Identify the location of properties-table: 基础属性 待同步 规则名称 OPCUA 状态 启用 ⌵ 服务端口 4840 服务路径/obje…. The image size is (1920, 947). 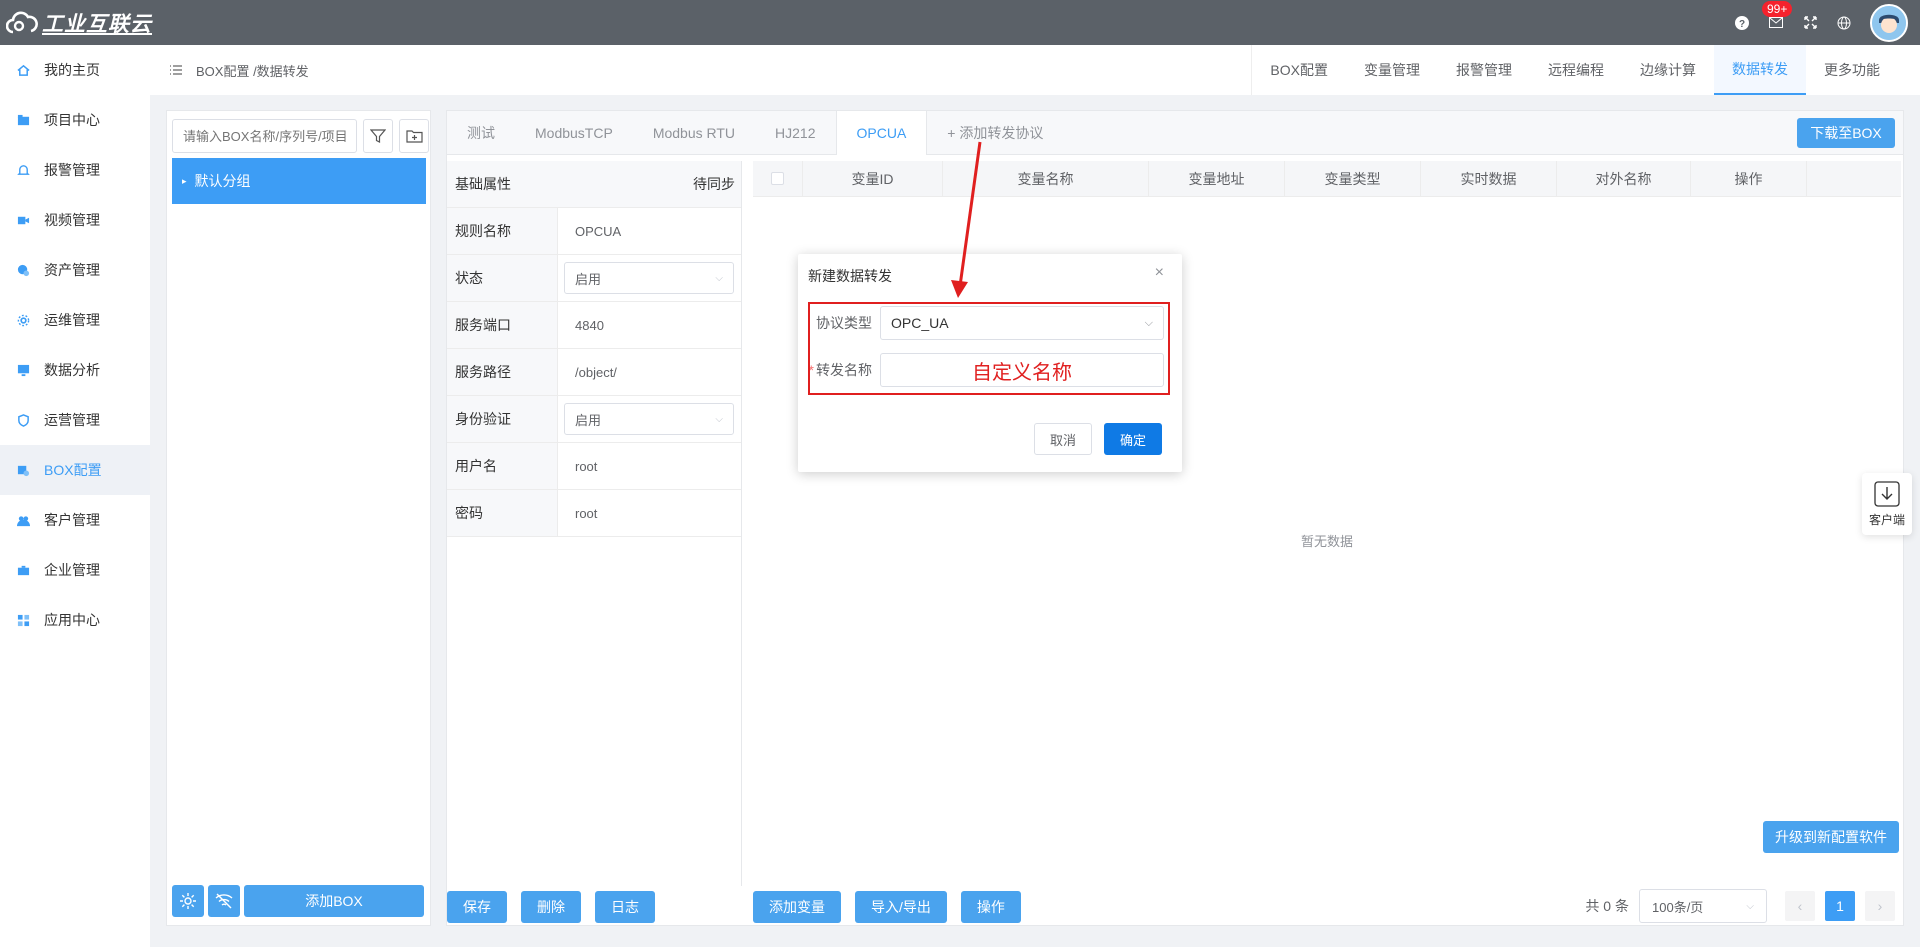
(594, 523).